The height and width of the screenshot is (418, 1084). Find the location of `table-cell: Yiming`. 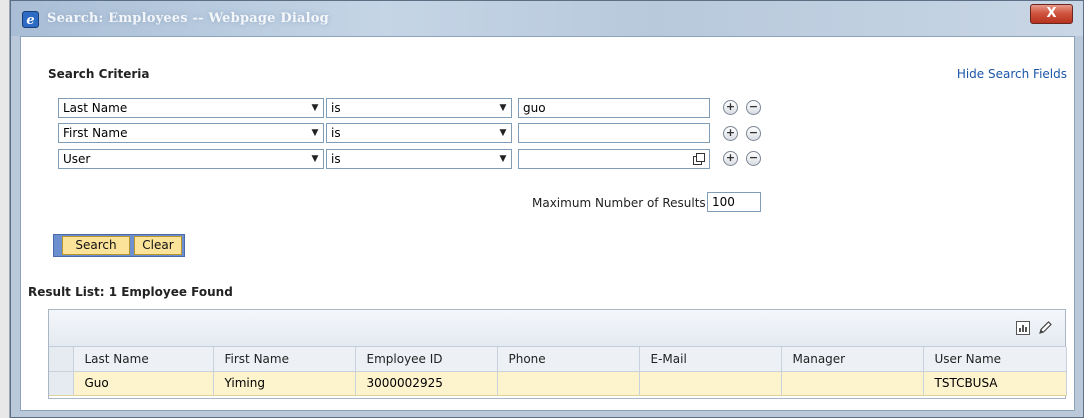

table-cell: Yiming is located at coordinates (284, 383).